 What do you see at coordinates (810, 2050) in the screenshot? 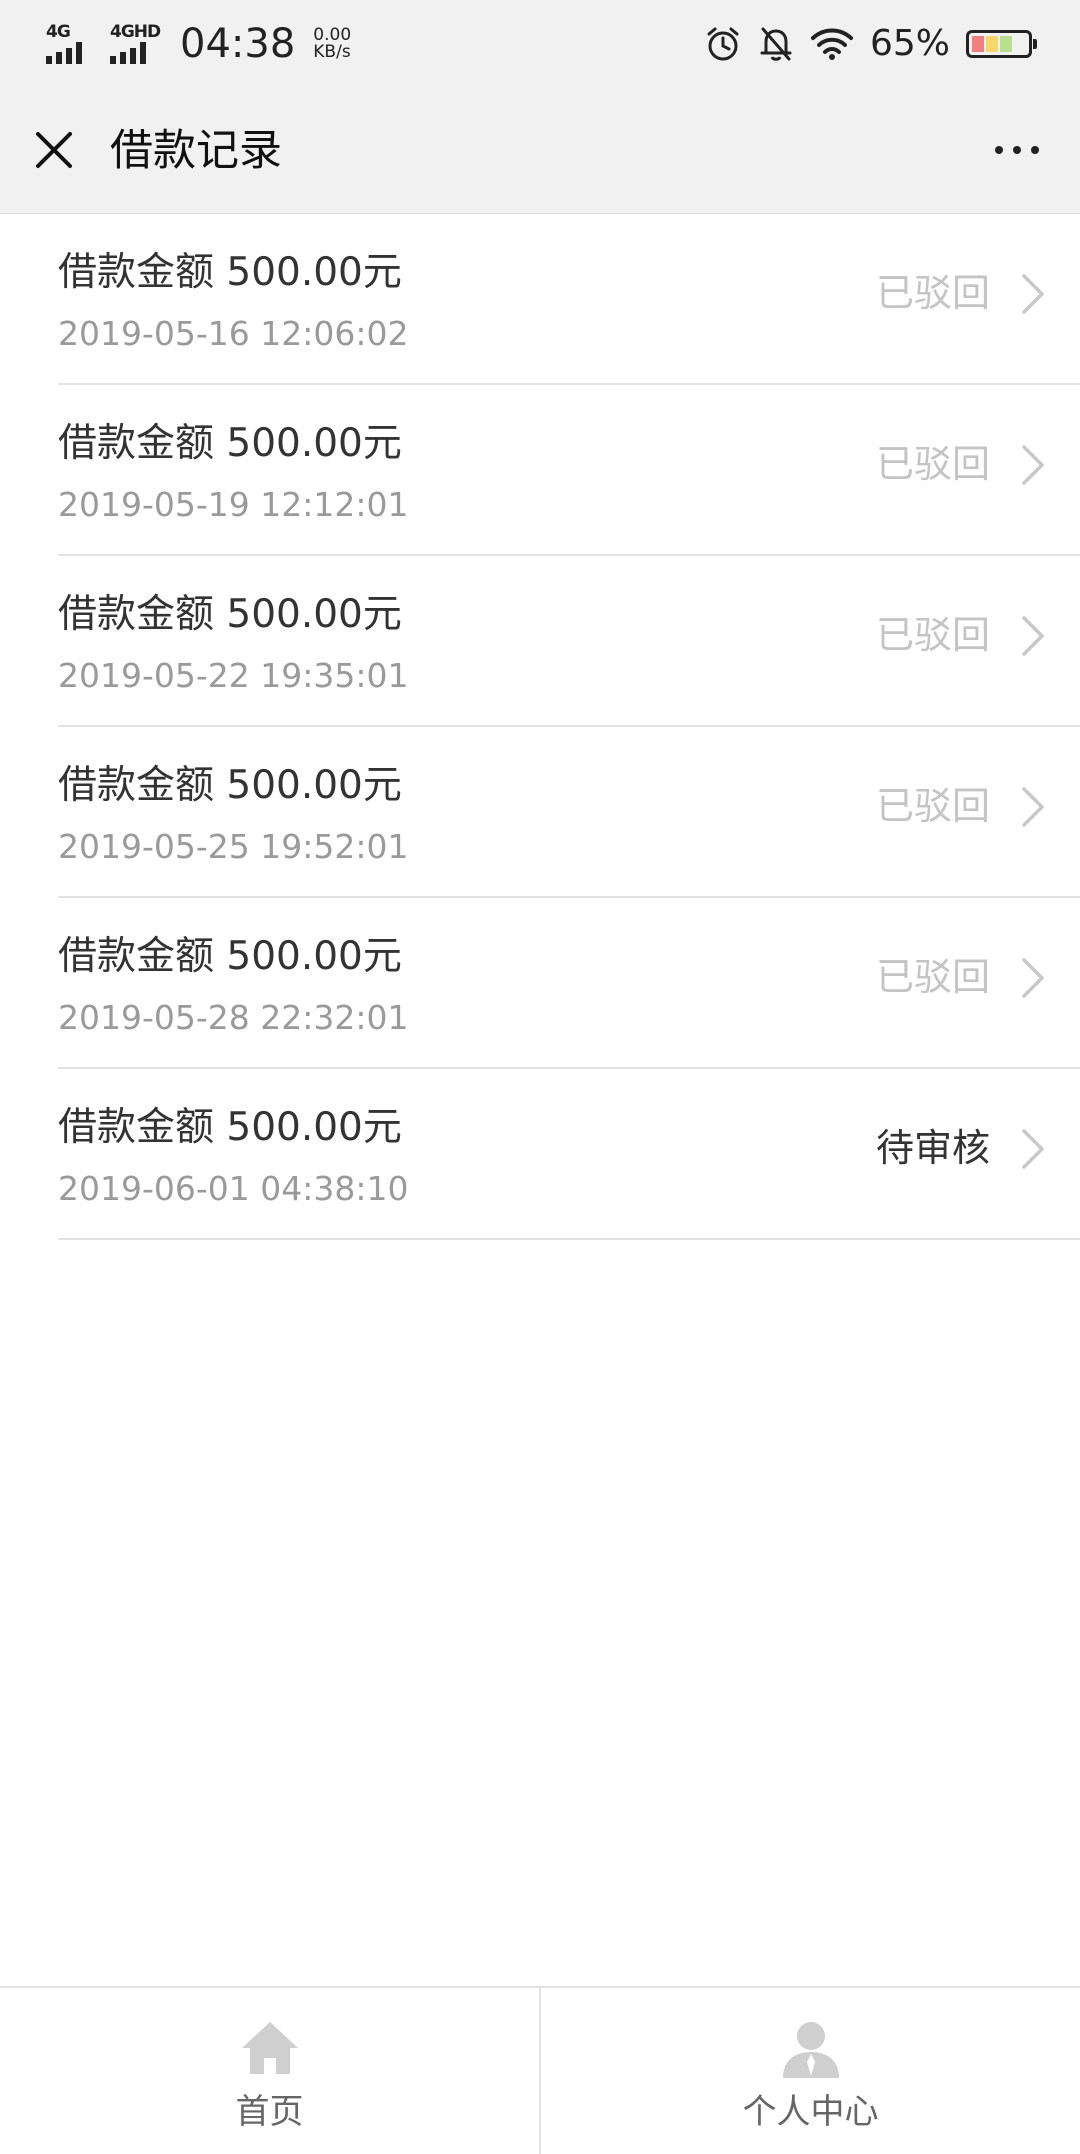
I see `user-icon` at bounding box center [810, 2050].